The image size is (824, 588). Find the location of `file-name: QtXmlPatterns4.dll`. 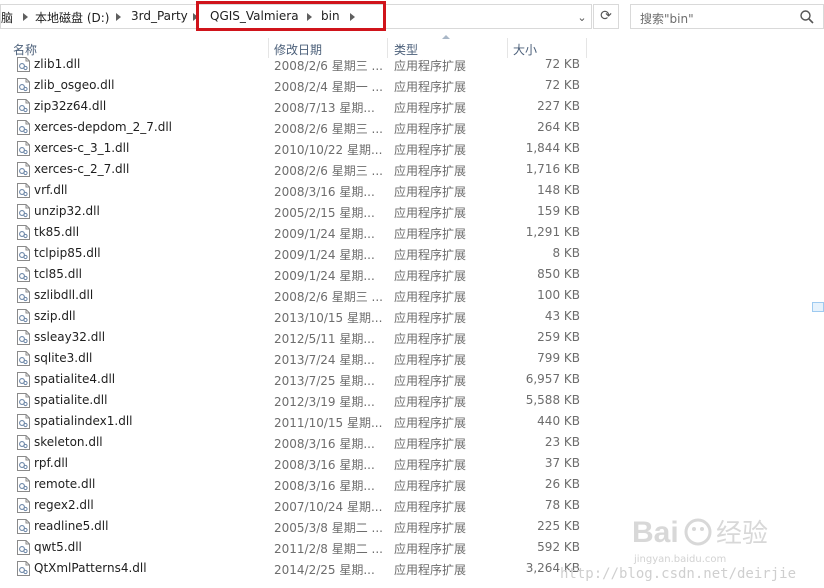

file-name: QtXmlPatterns4.dll is located at coordinates (90, 568).